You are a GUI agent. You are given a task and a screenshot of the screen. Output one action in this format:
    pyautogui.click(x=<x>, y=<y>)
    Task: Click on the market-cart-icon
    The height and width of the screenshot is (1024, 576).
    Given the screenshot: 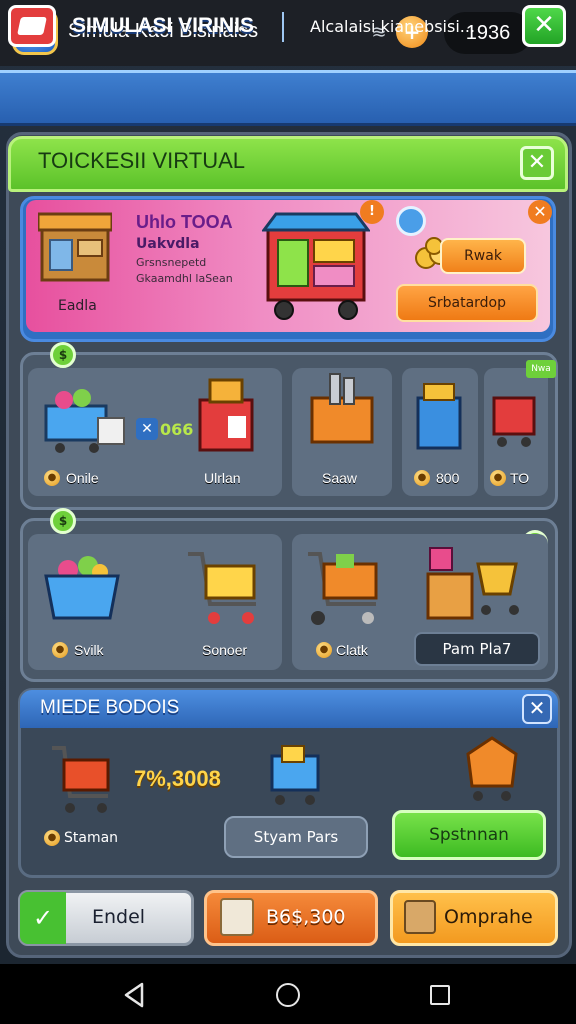 What is the action you would take?
    pyautogui.click(x=316, y=265)
    